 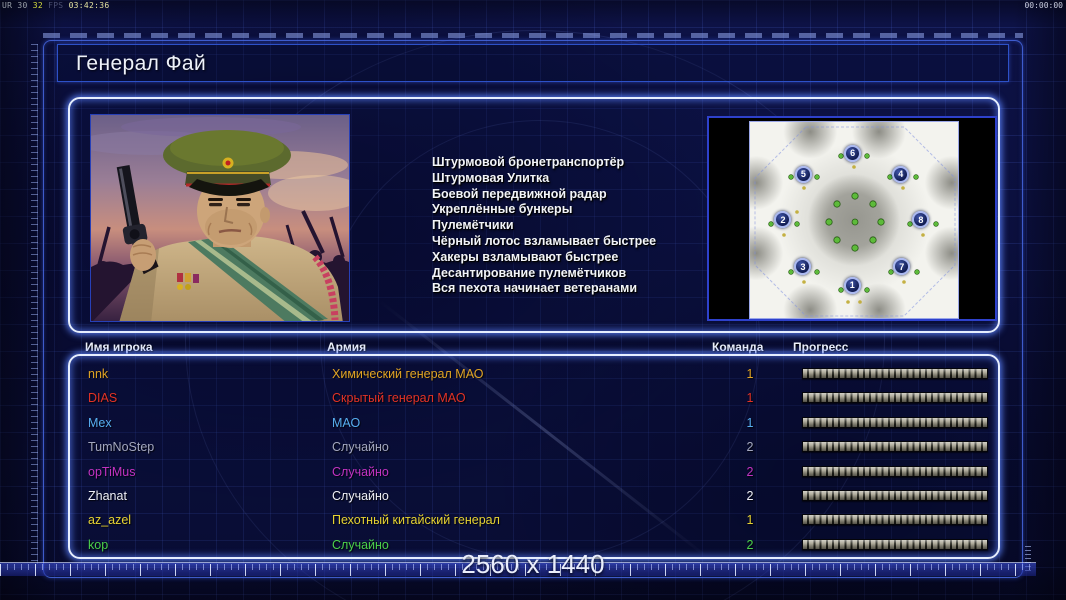 I want to click on table-row: Zhanat Случайно 2, so click(x=534, y=497).